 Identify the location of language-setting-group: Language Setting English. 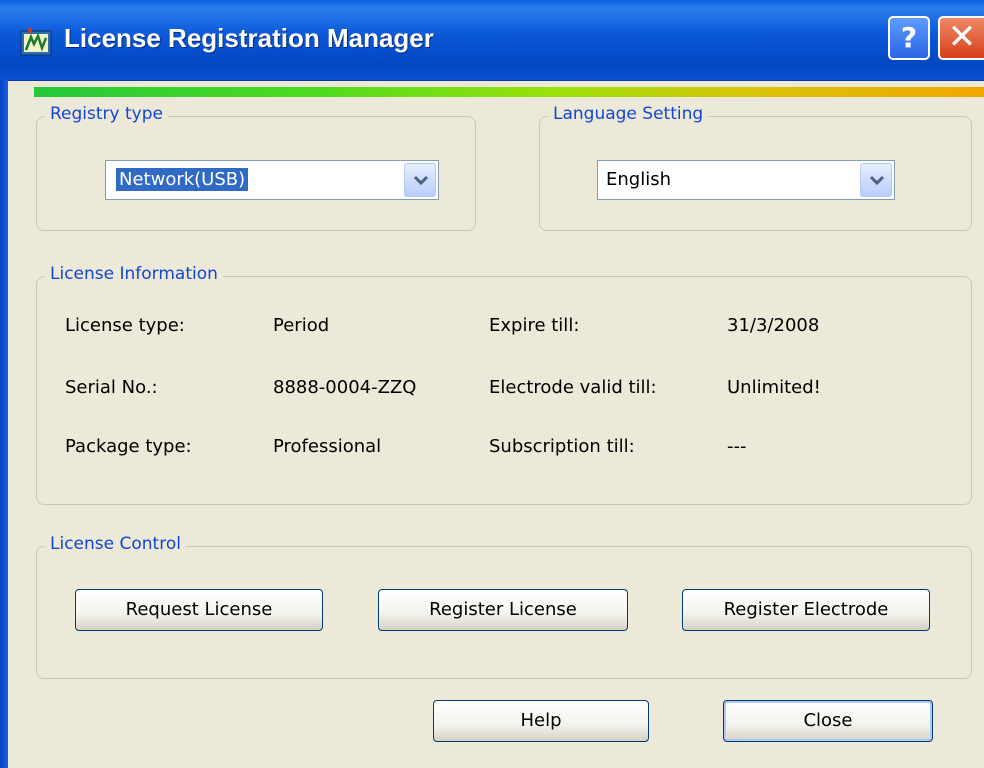
(755, 167).